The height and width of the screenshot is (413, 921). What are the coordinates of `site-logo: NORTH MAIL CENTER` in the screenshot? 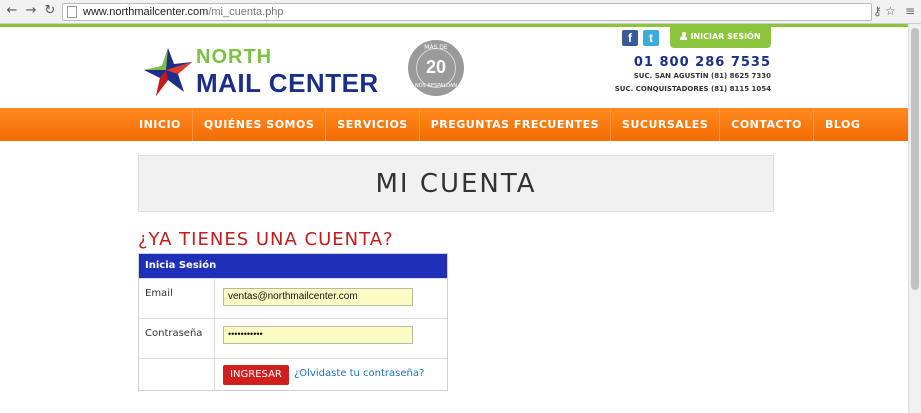 It's located at (260, 72).